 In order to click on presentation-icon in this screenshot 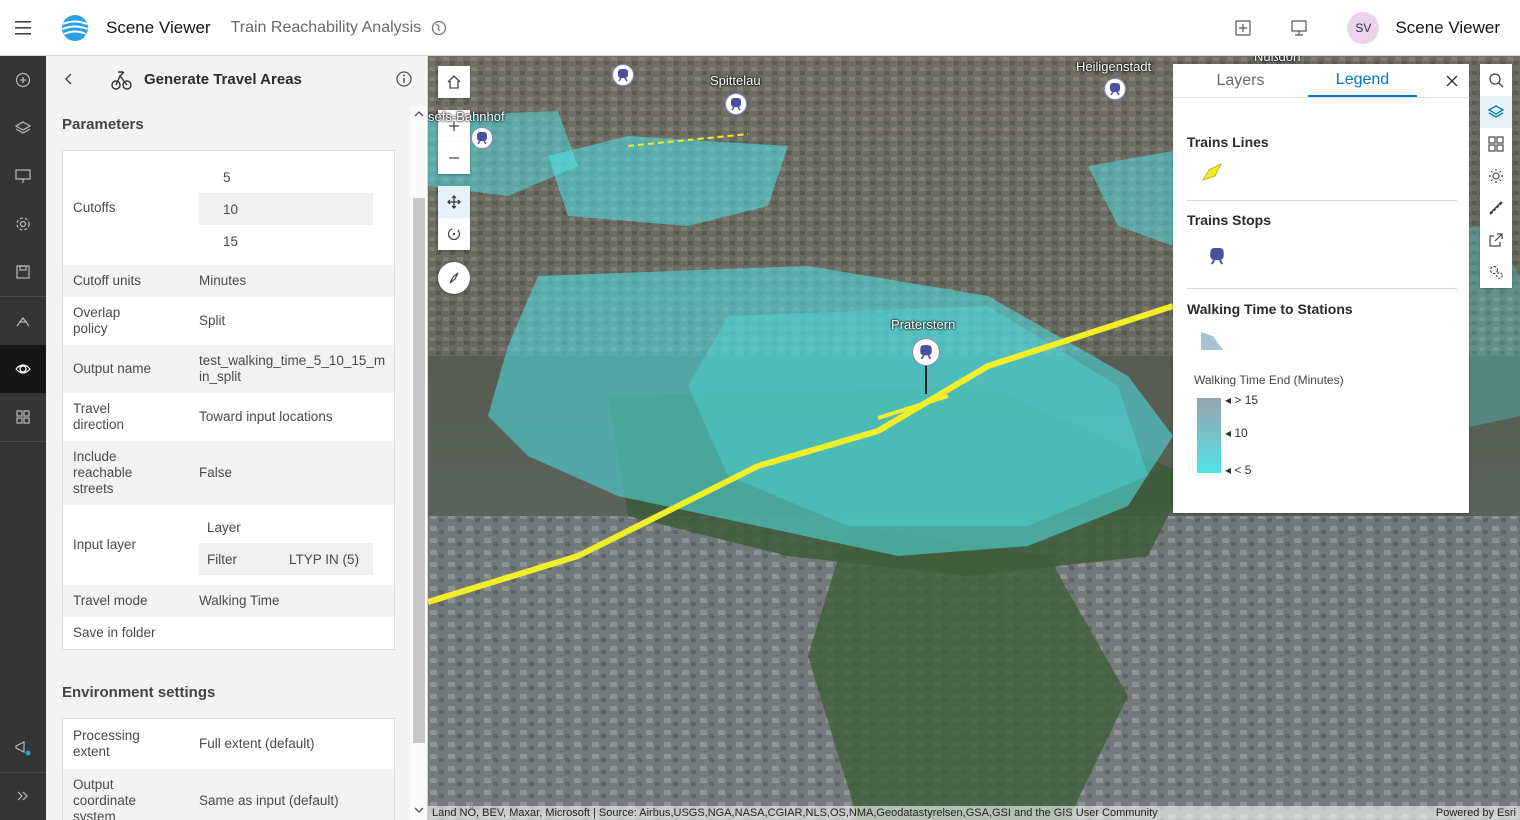, I will do `click(23, 176)`.